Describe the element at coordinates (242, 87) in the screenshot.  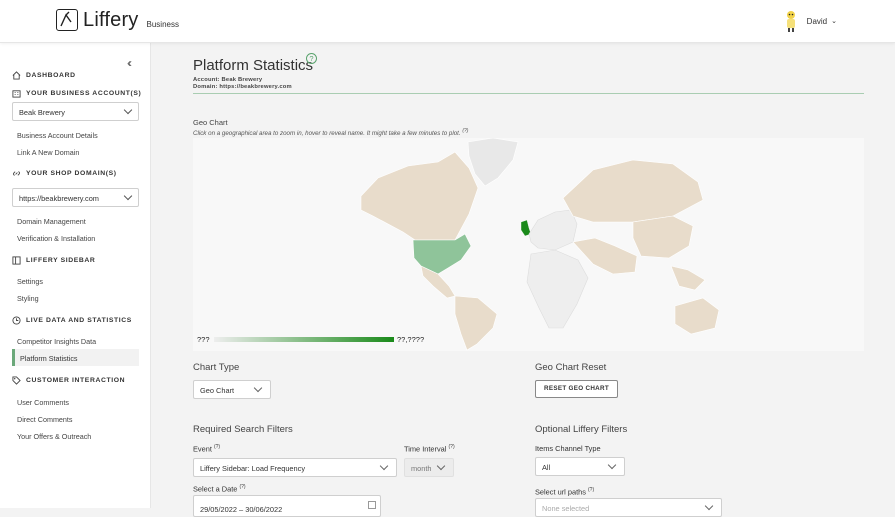
I see `domain-line: Domain: https://beakbrewery.com` at that location.